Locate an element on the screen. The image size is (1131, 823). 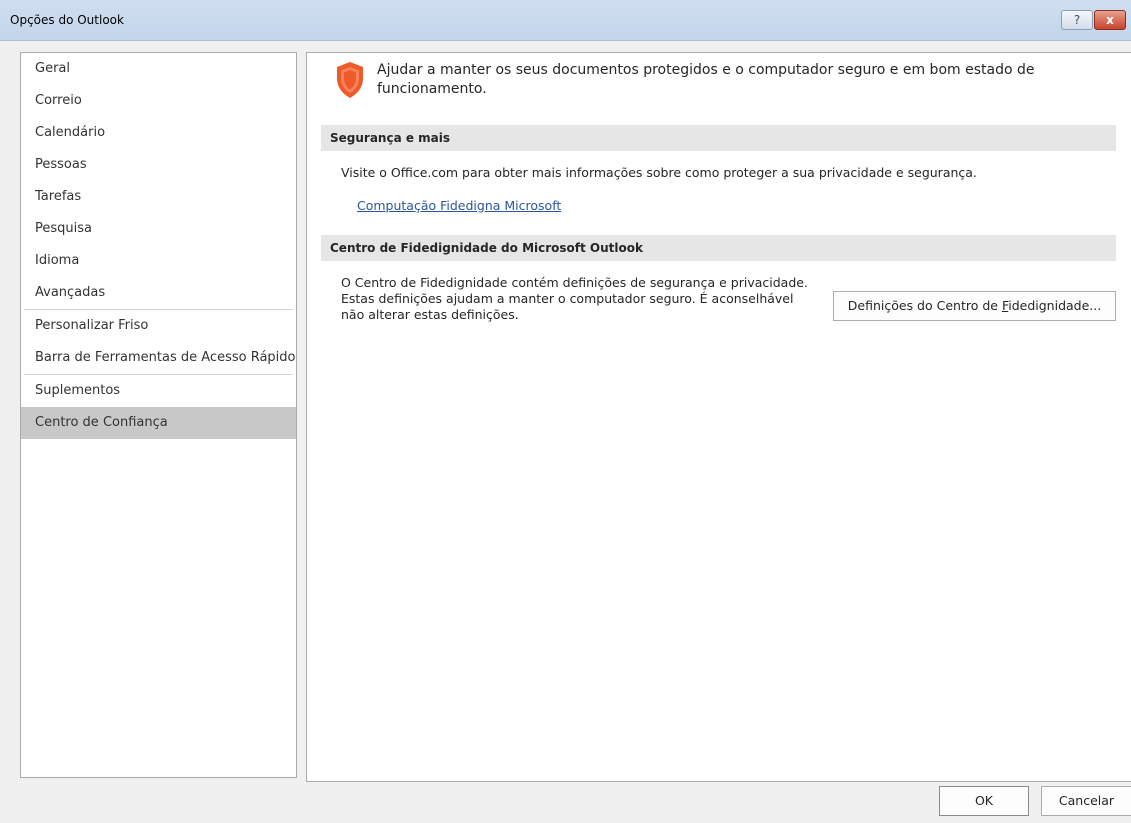
sidebar-item-personalizar-friso: Personalizar Friso is located at coordinates (158, 326).